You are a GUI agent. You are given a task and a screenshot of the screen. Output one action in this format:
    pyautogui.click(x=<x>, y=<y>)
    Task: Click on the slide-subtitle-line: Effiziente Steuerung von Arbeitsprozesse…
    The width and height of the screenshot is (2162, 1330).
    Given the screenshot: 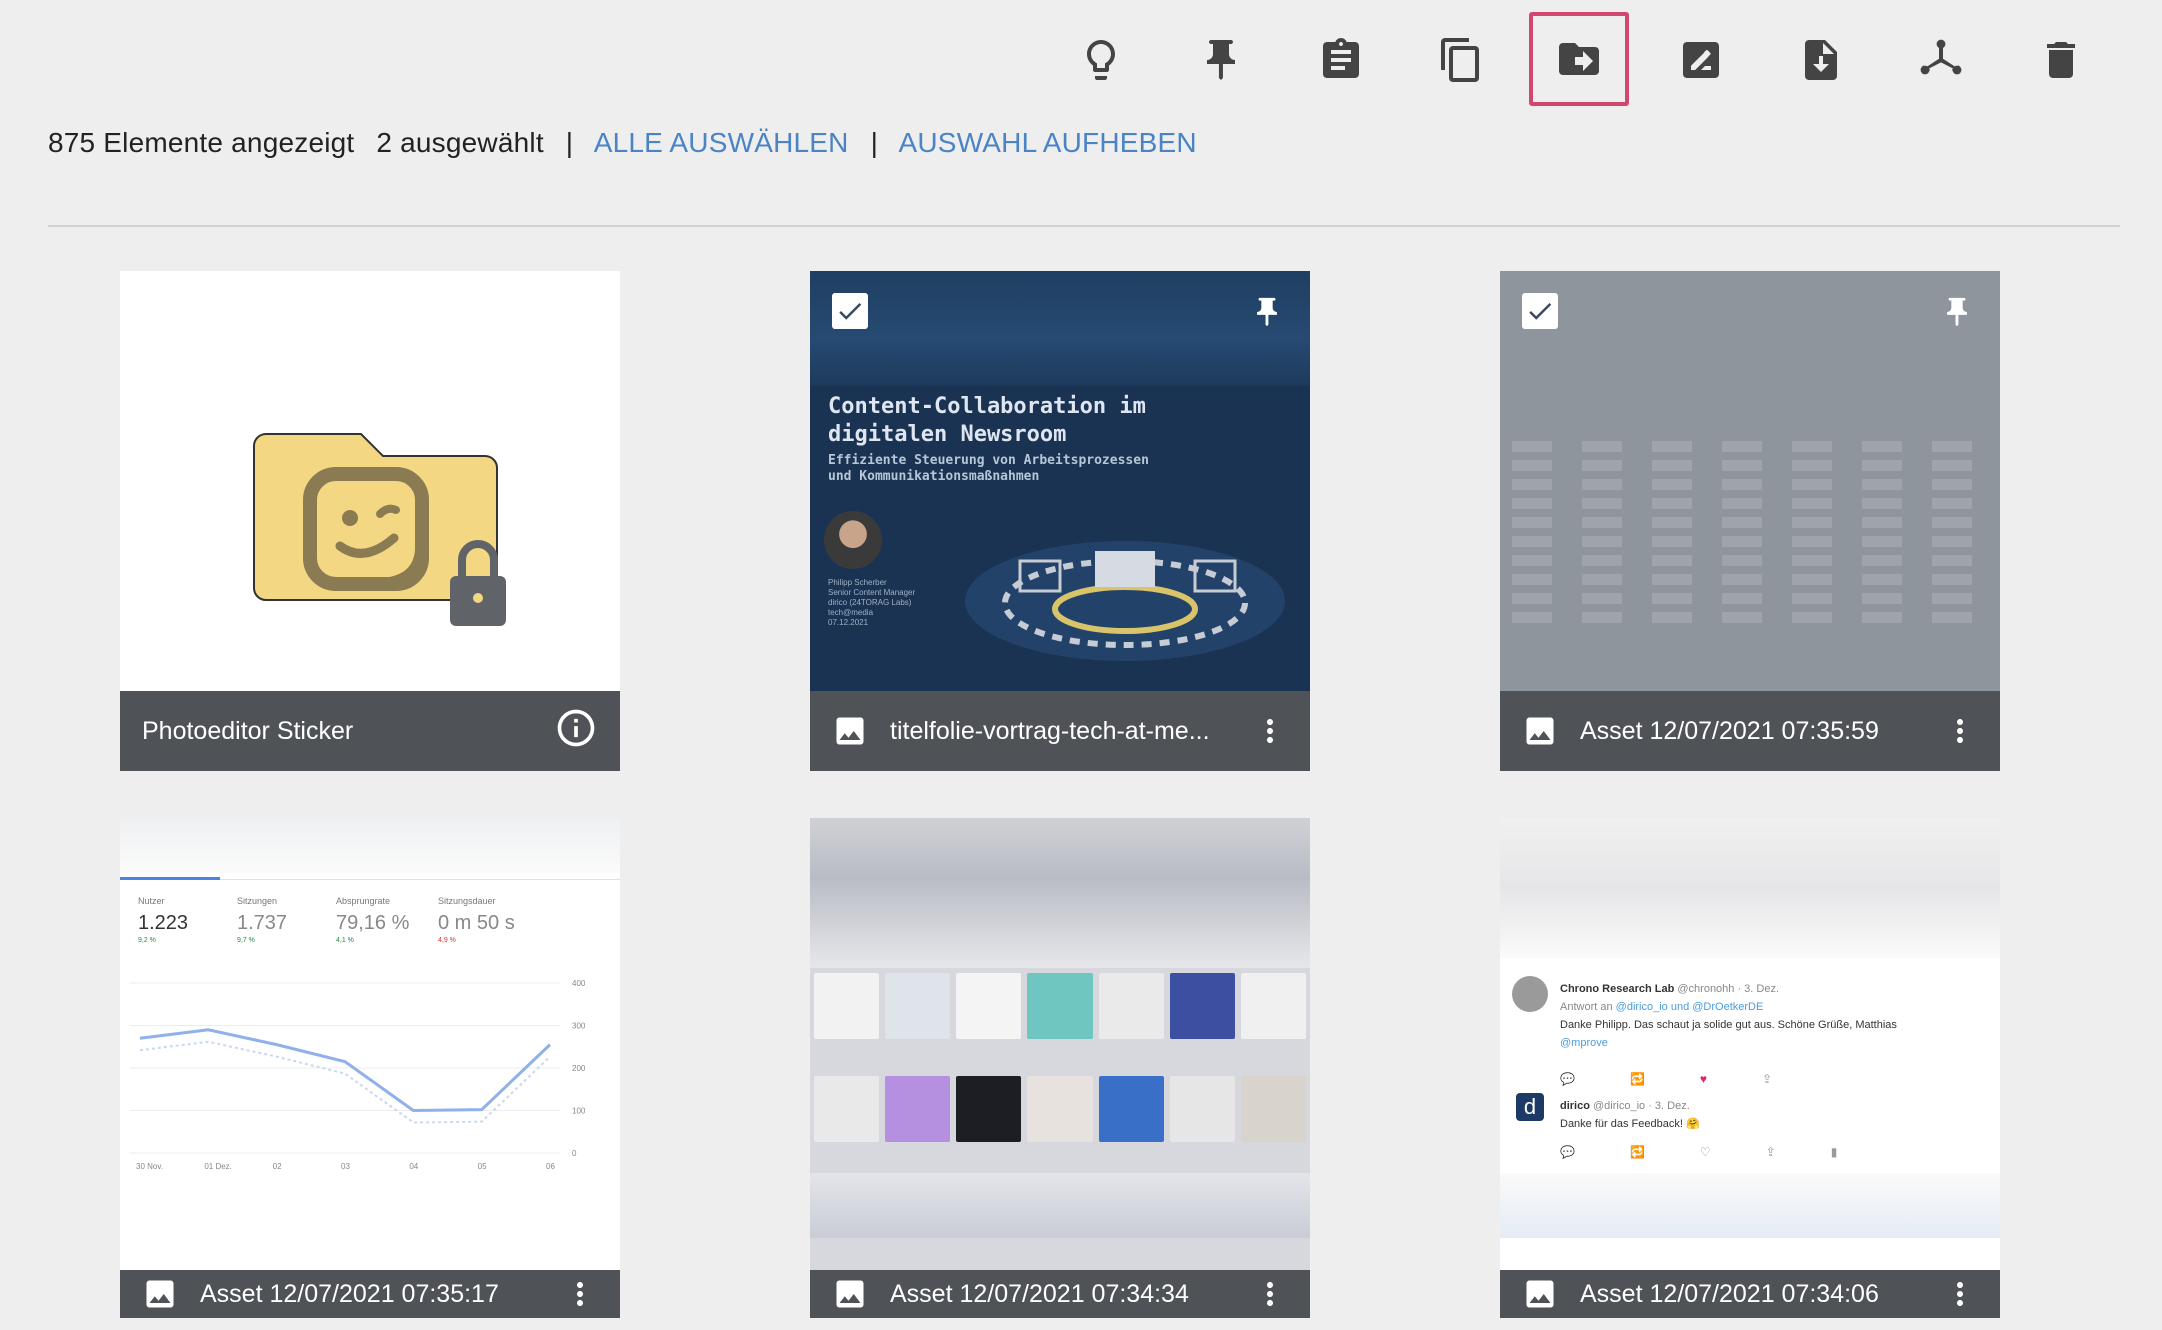 What is the action you would take?
    pyautogui.click(x=988, y=460)
    